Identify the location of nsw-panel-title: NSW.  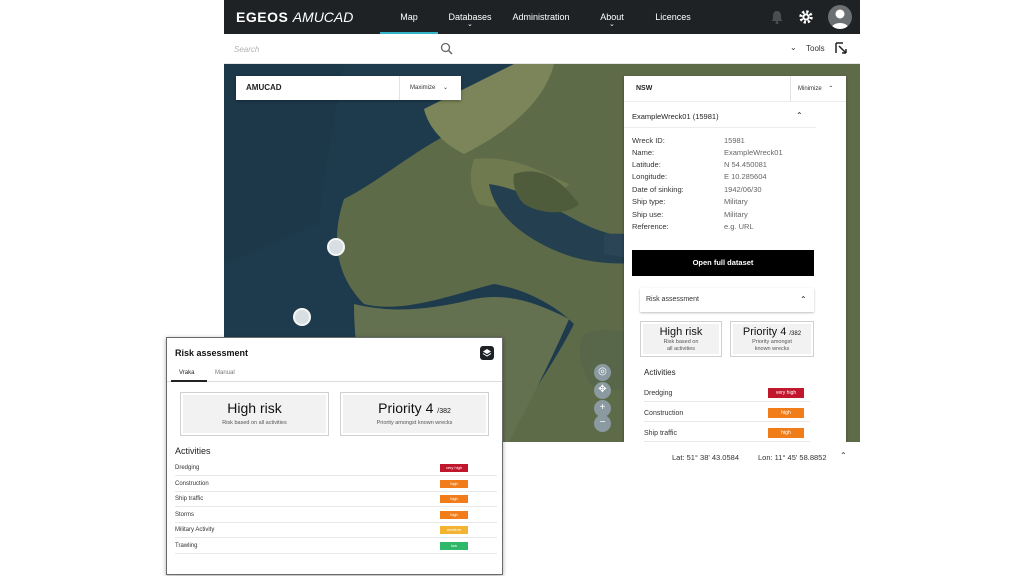
(644, 88).